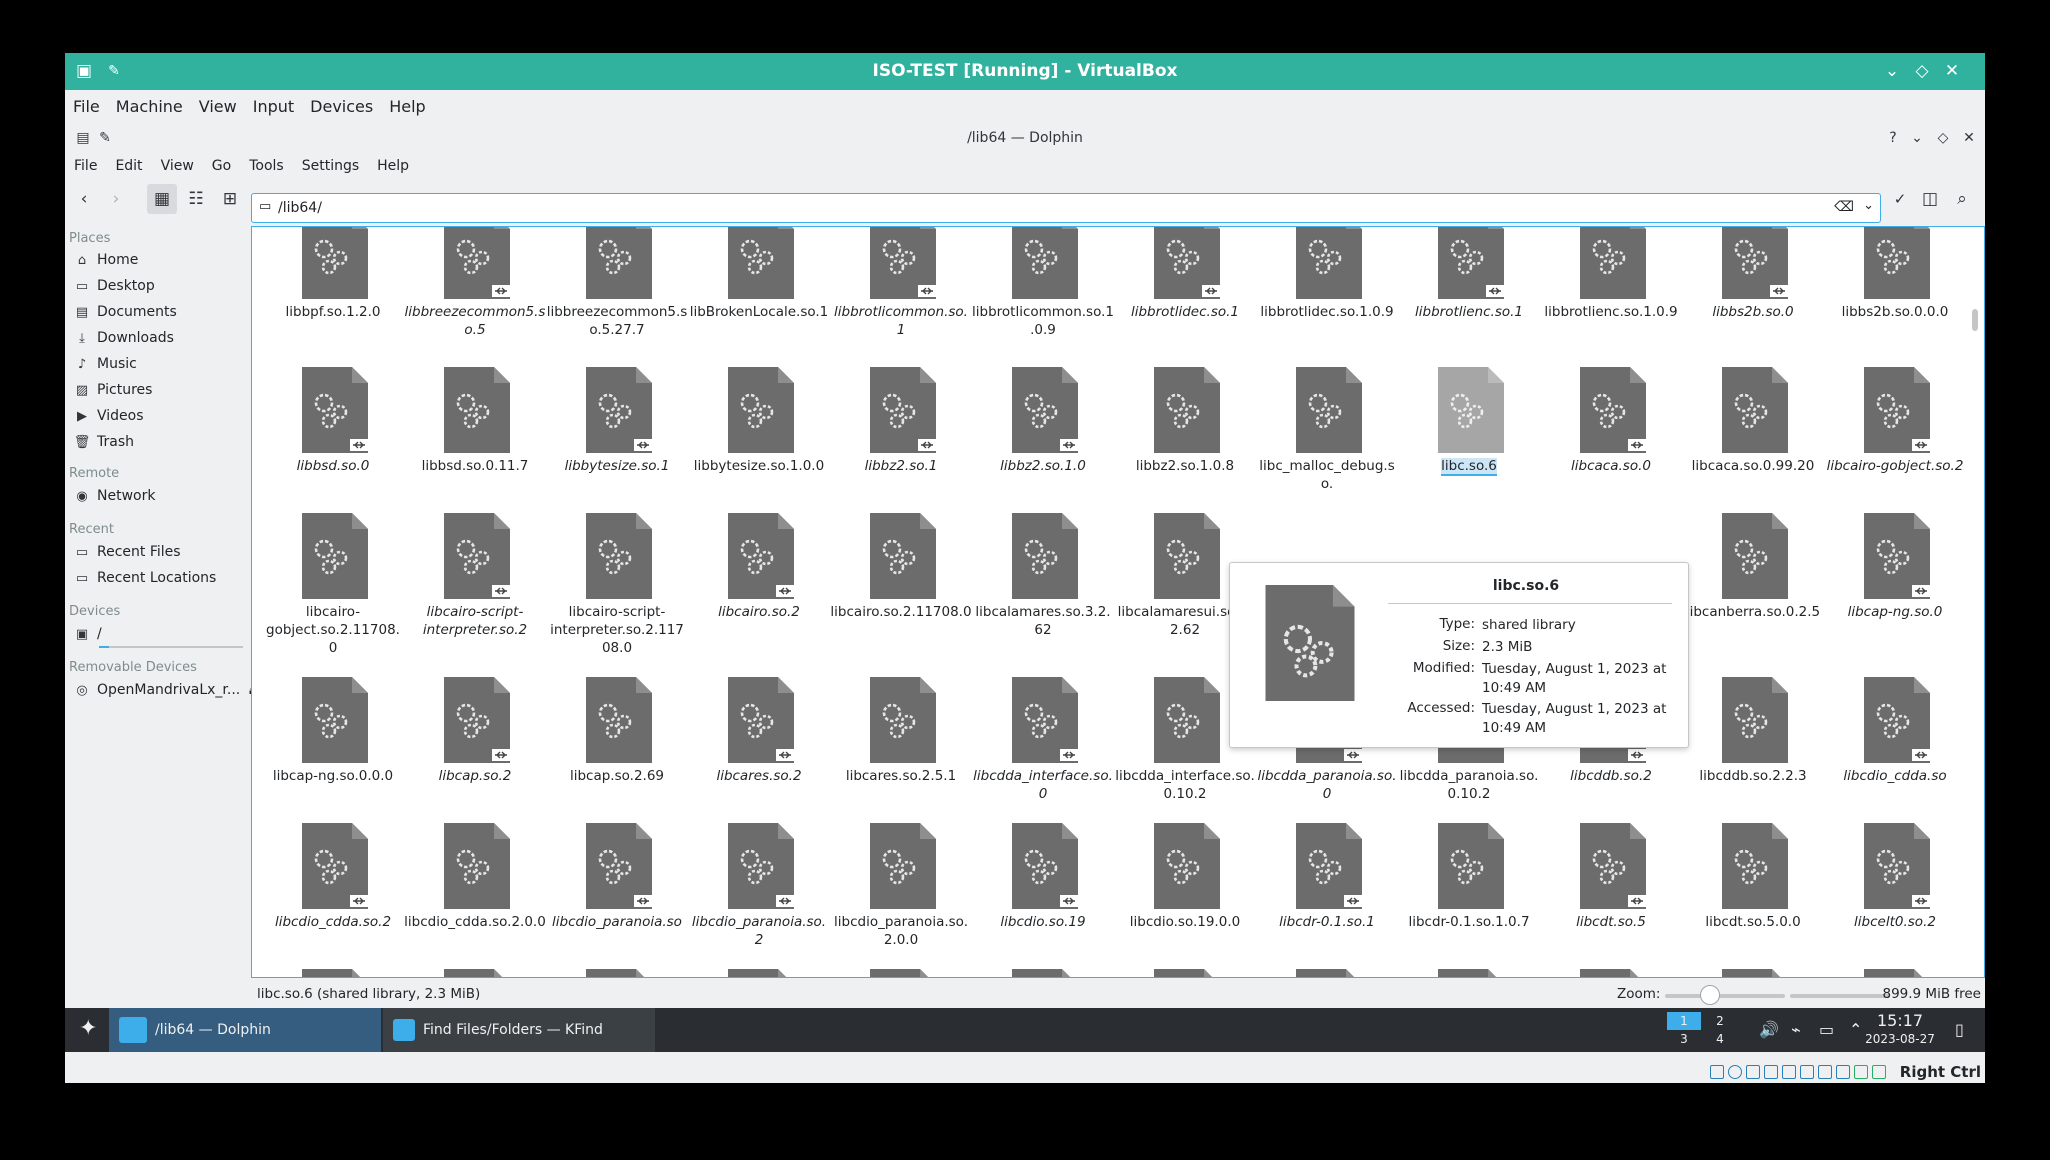 The height and width of the screenshot is (1160, 2050). I want to click on scrollbar-handle, so click(1975, 320).